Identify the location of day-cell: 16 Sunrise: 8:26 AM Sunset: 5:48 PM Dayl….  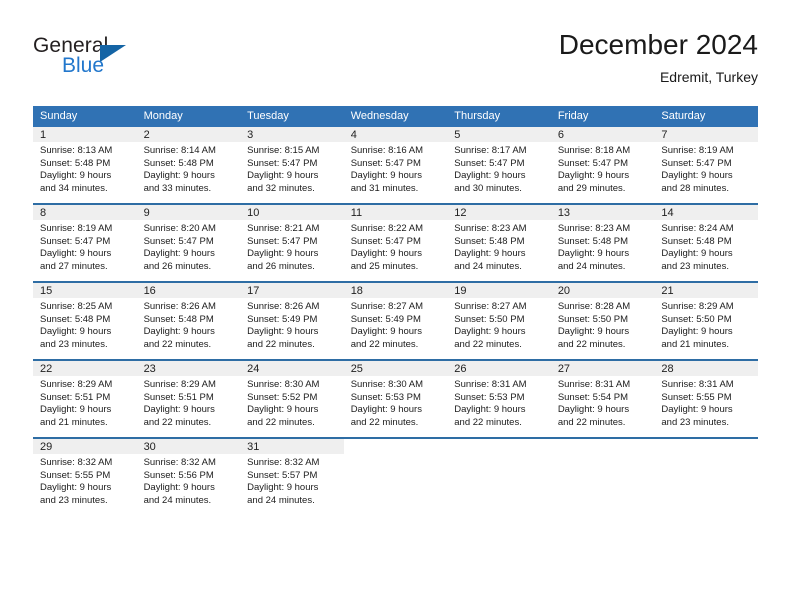
(188, 320).